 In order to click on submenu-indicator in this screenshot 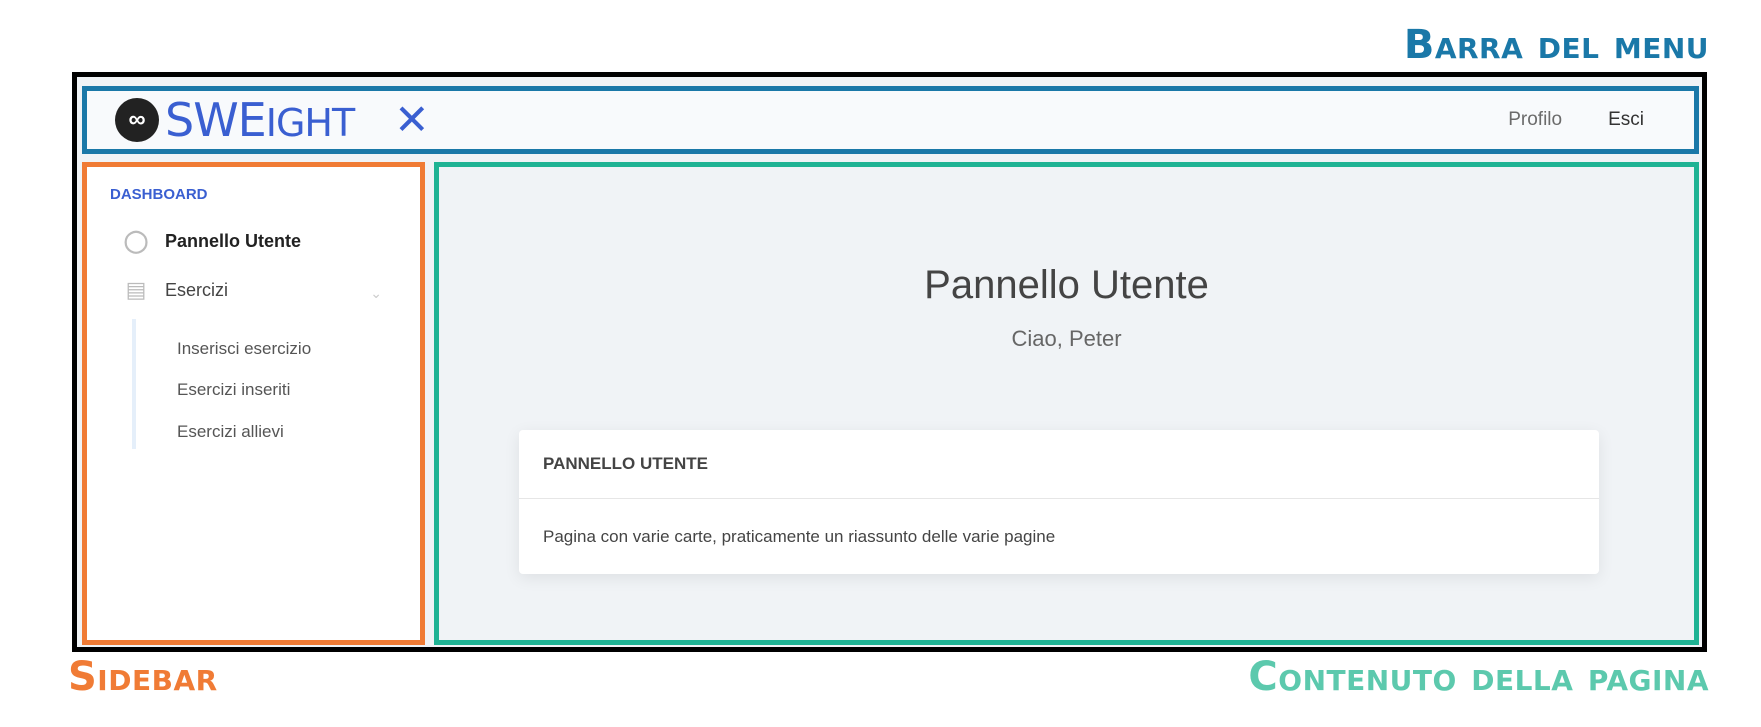, I will do `click(134, 384)`.